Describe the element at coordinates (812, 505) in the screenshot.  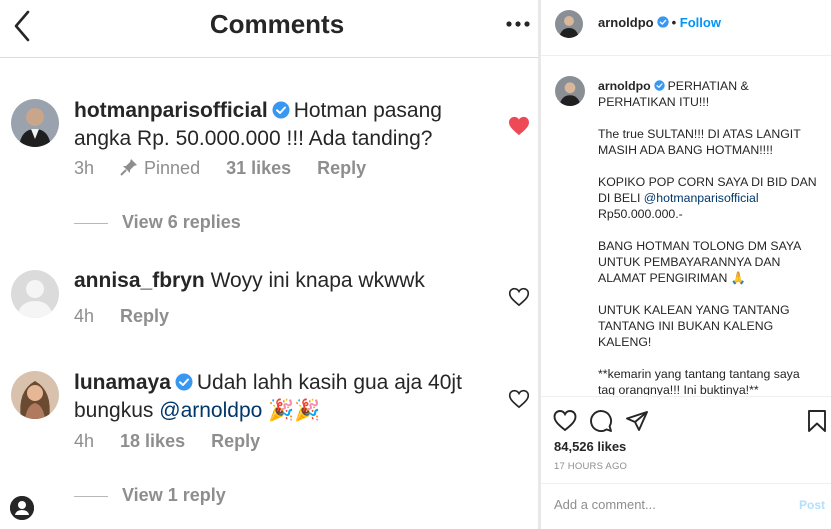
I see `post-comment-button: Post` at that location.